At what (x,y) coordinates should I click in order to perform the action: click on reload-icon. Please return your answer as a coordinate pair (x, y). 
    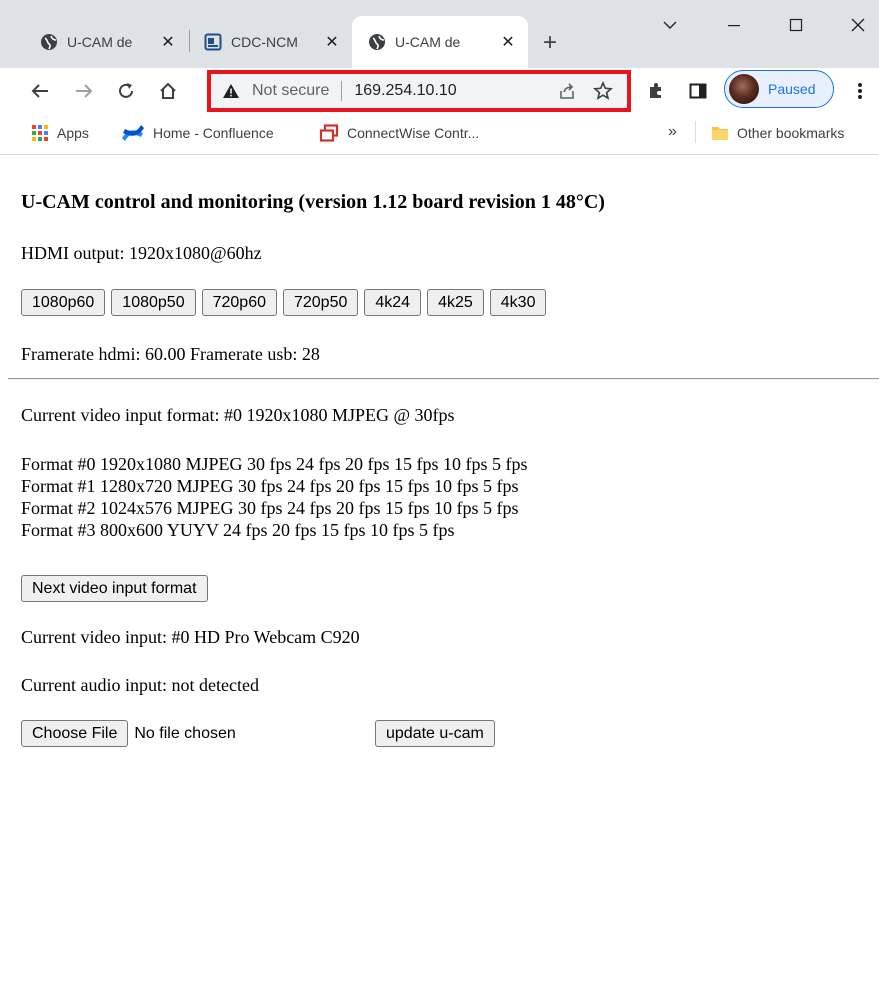
    Looking at the image, I should click on (126, 90).